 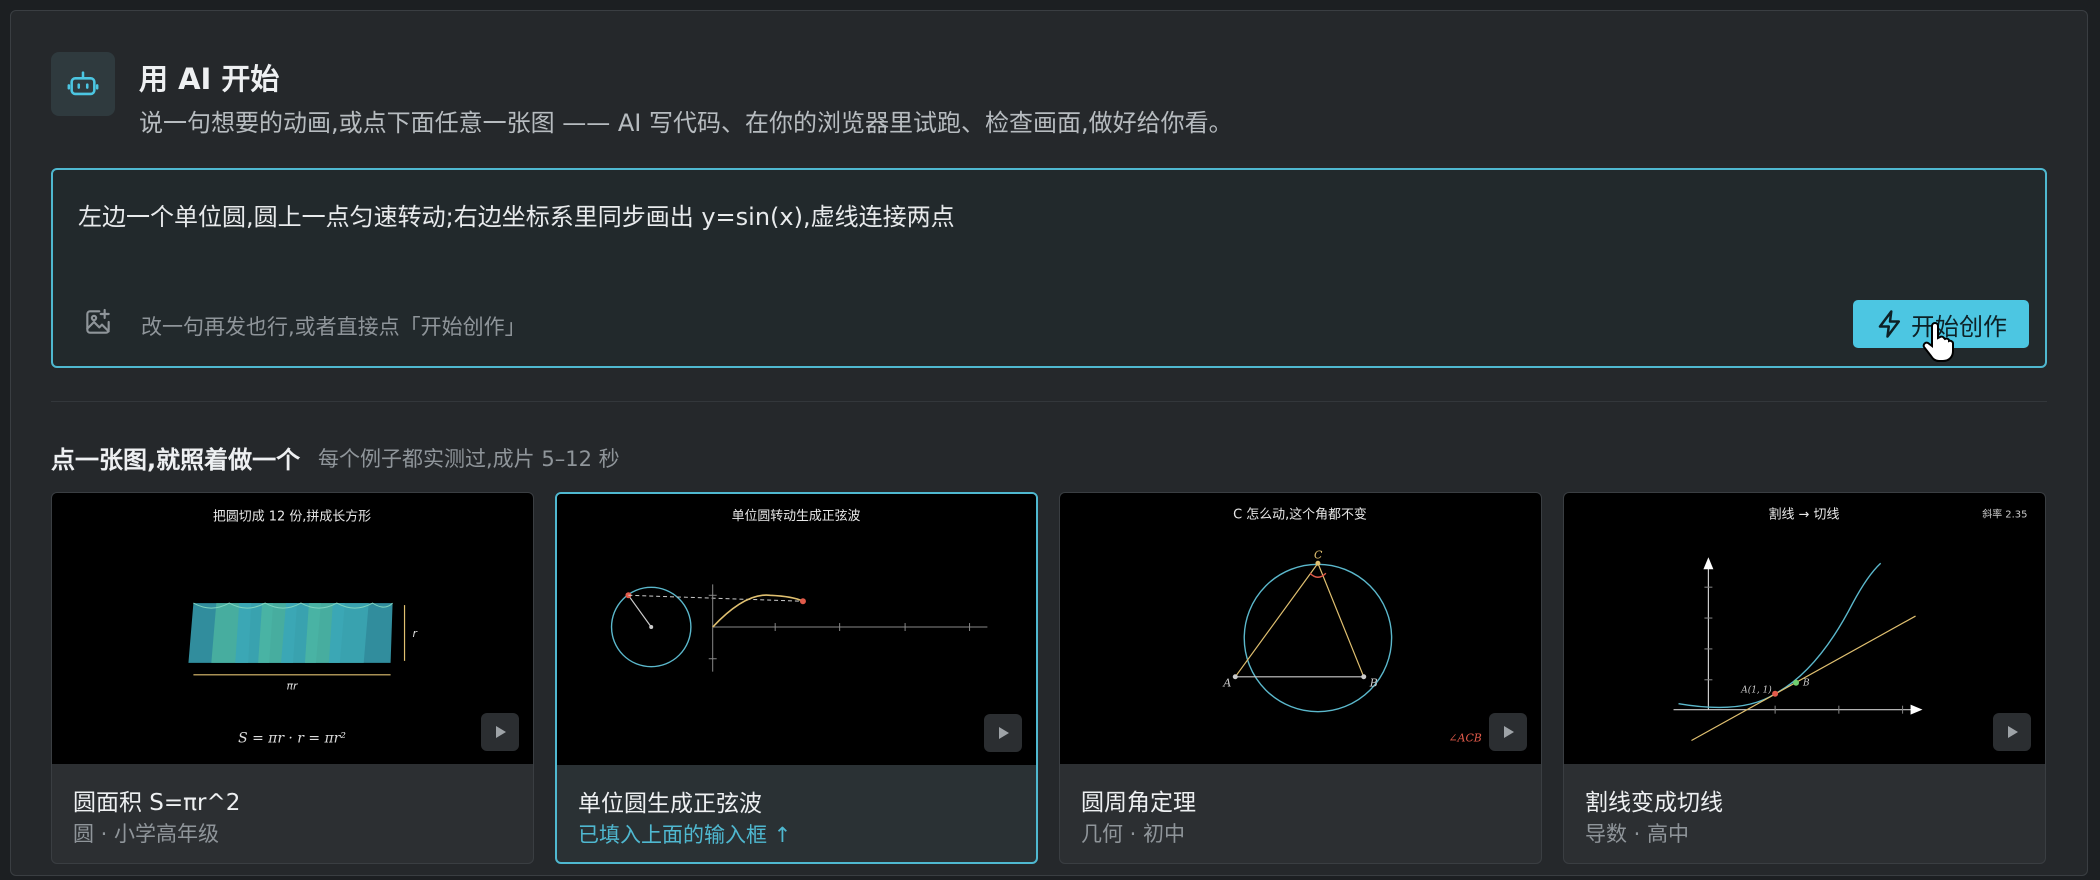 What do you see at coordinates (1654, 803) in the screenshot?
I see `card-title: 割线变成切线` at bounding box center [1654, 803].